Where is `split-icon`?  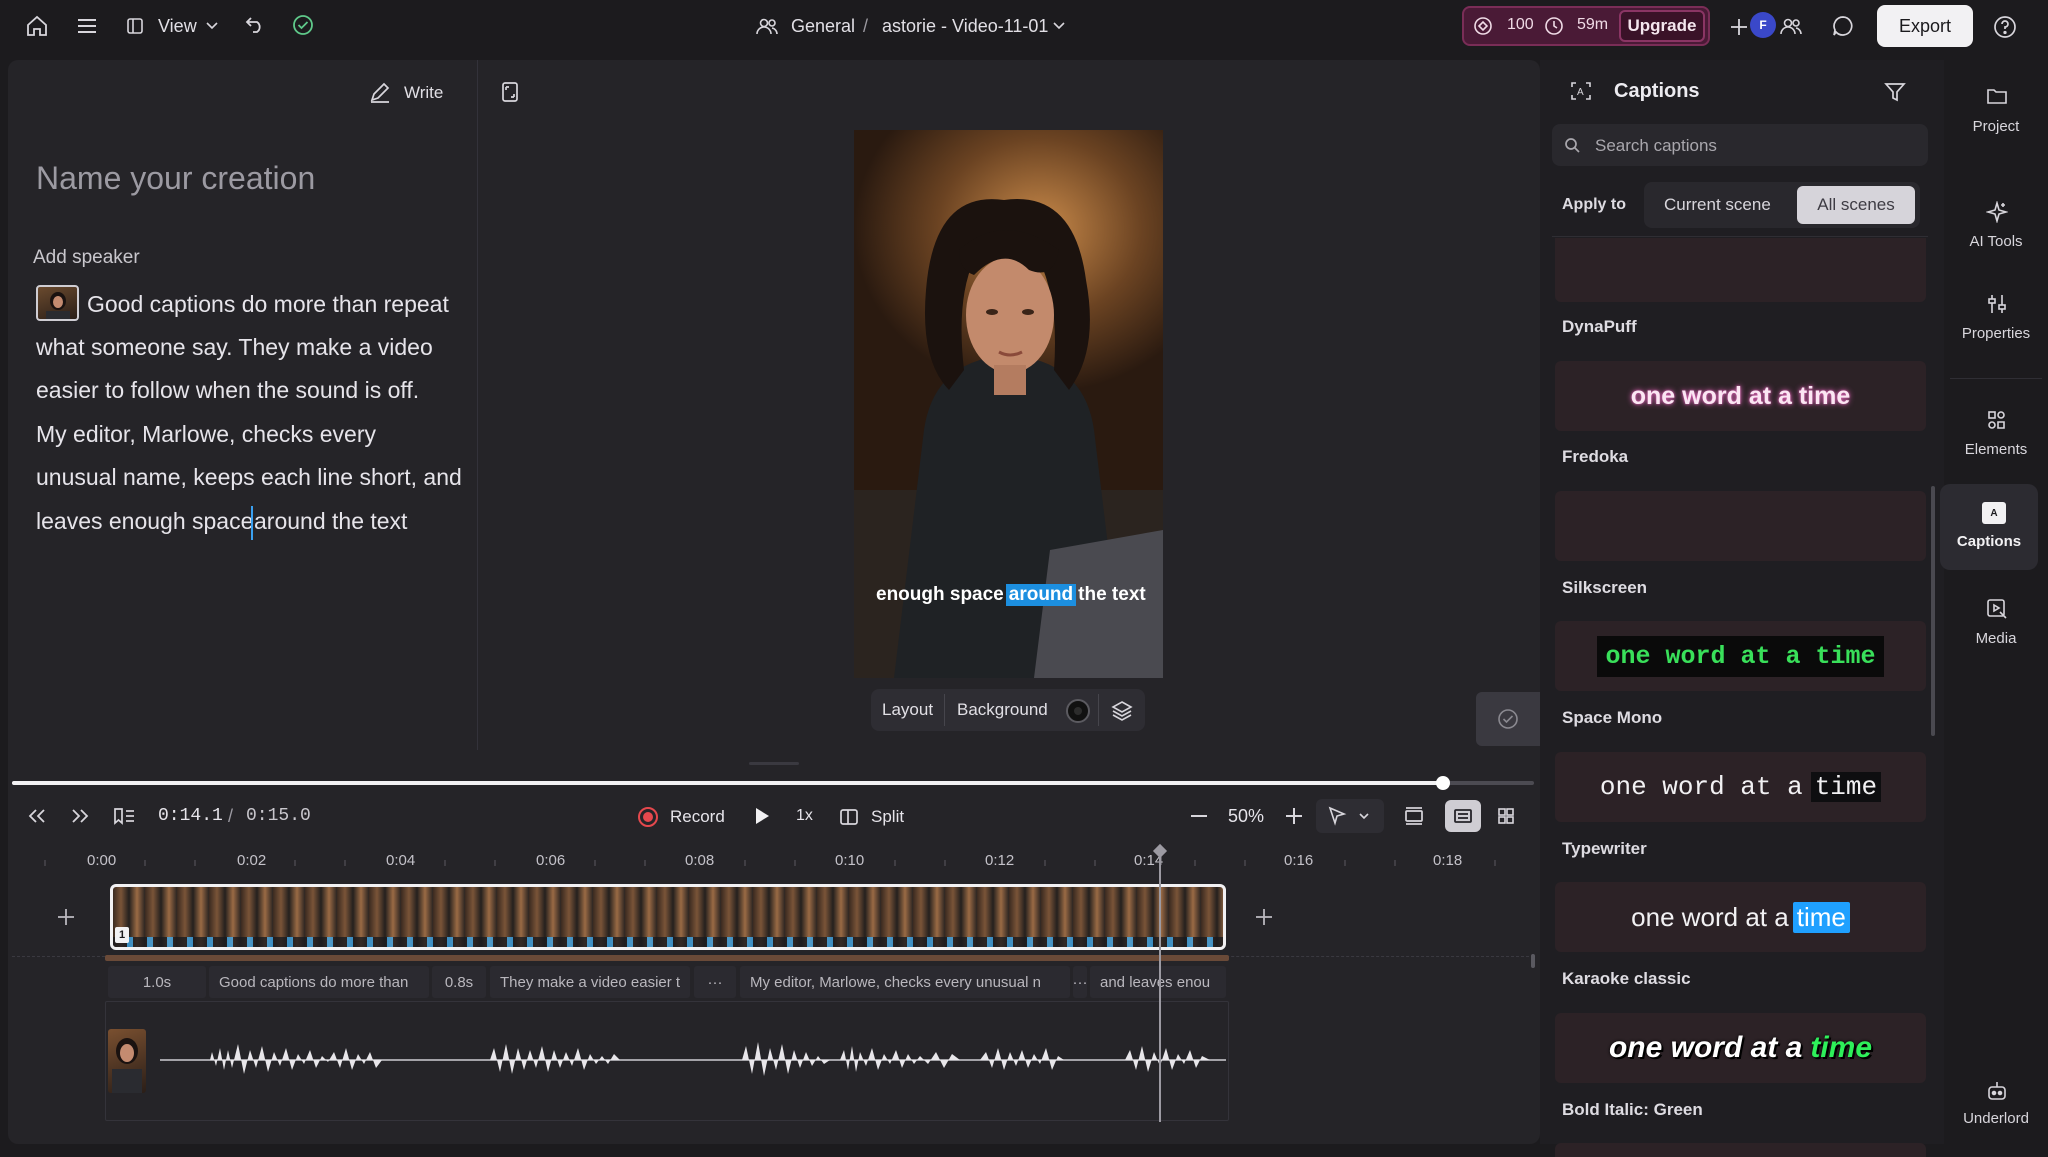
split-icon is located at coordinates (849, 817).